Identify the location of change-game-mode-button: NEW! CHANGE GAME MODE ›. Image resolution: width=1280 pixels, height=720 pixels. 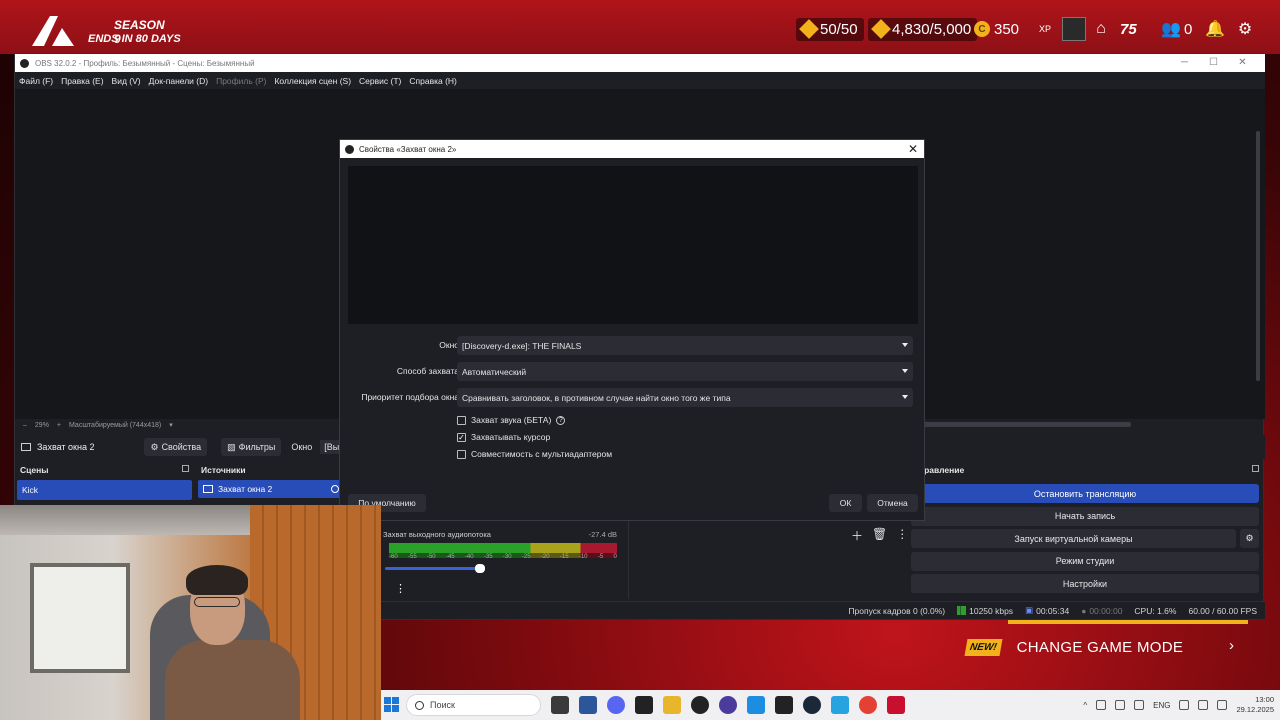
(1105, 647).